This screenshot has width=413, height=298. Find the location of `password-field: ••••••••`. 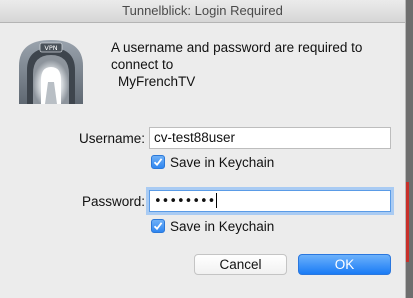

password-field: •••••••• is located at coordinates (270, 201).